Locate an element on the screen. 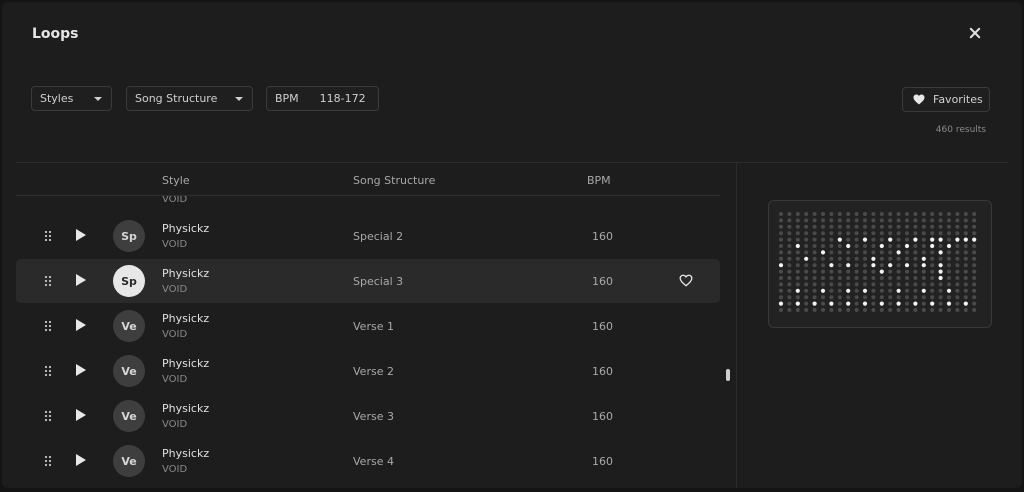 This screenshot has height=492, width=1024. list-item-selected: Sp Physickz VOID Special 3 160 is located at coordinates (368, 281).